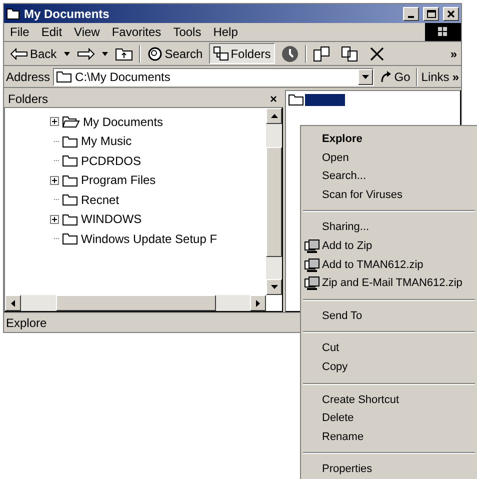 Image resolution: width=477 pixels, height=479 pixels. Describe the element at coordinates (33, 53) in the screenshot. I see `toolbar-button: Back` at that location.